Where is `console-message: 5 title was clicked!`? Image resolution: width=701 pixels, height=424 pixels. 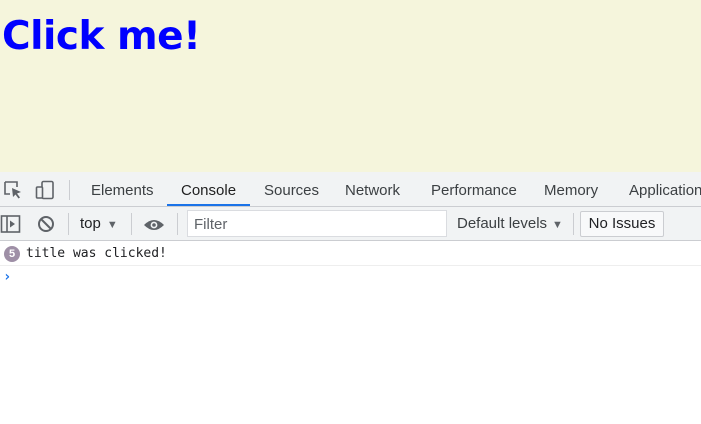 console-message: 5 title was clicked! is located at coordinates (350, 253).